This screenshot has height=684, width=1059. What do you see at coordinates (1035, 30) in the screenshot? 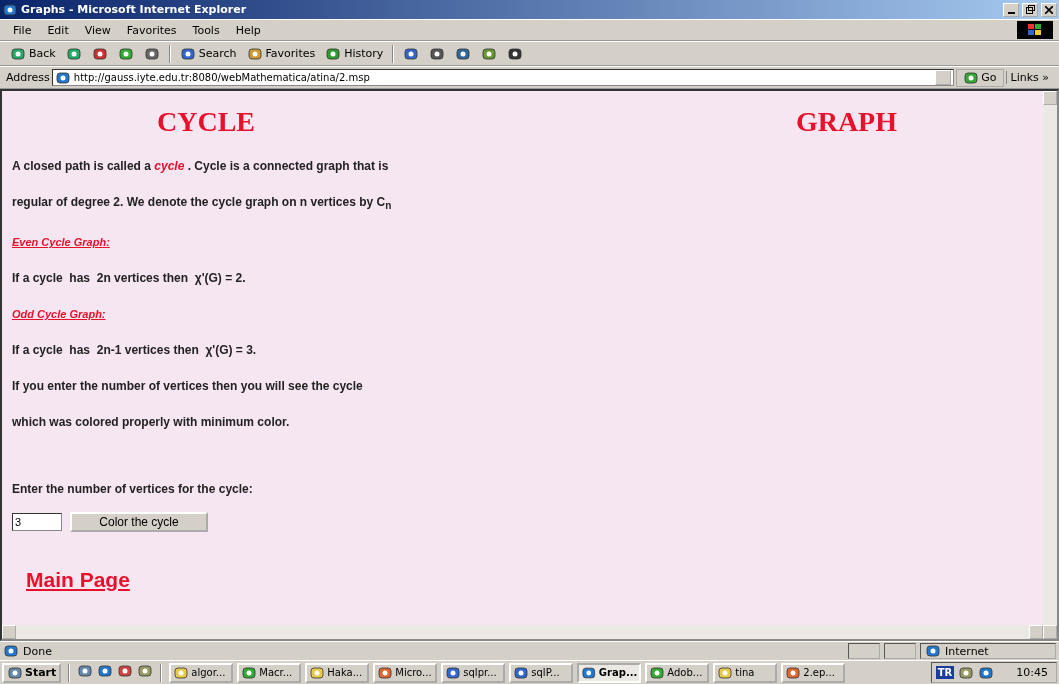
I see `windows-logo` at bounding box center [1035, 30].